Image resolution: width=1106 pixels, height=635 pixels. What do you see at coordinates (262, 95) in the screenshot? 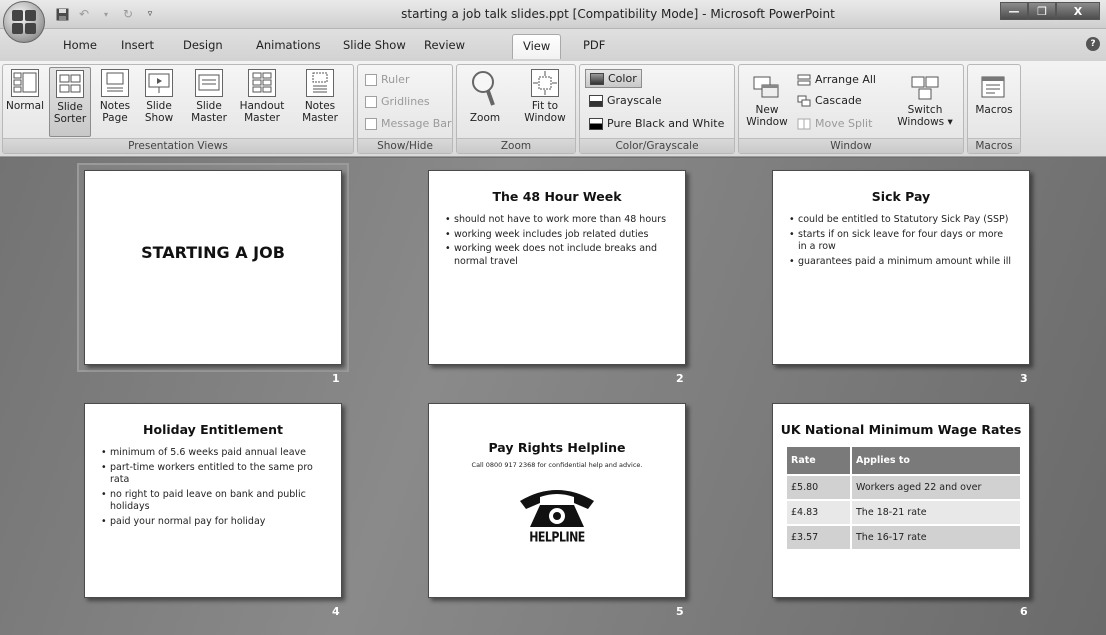
I see `handout-master-button: Handout Master` at bounding box center [262, 95].